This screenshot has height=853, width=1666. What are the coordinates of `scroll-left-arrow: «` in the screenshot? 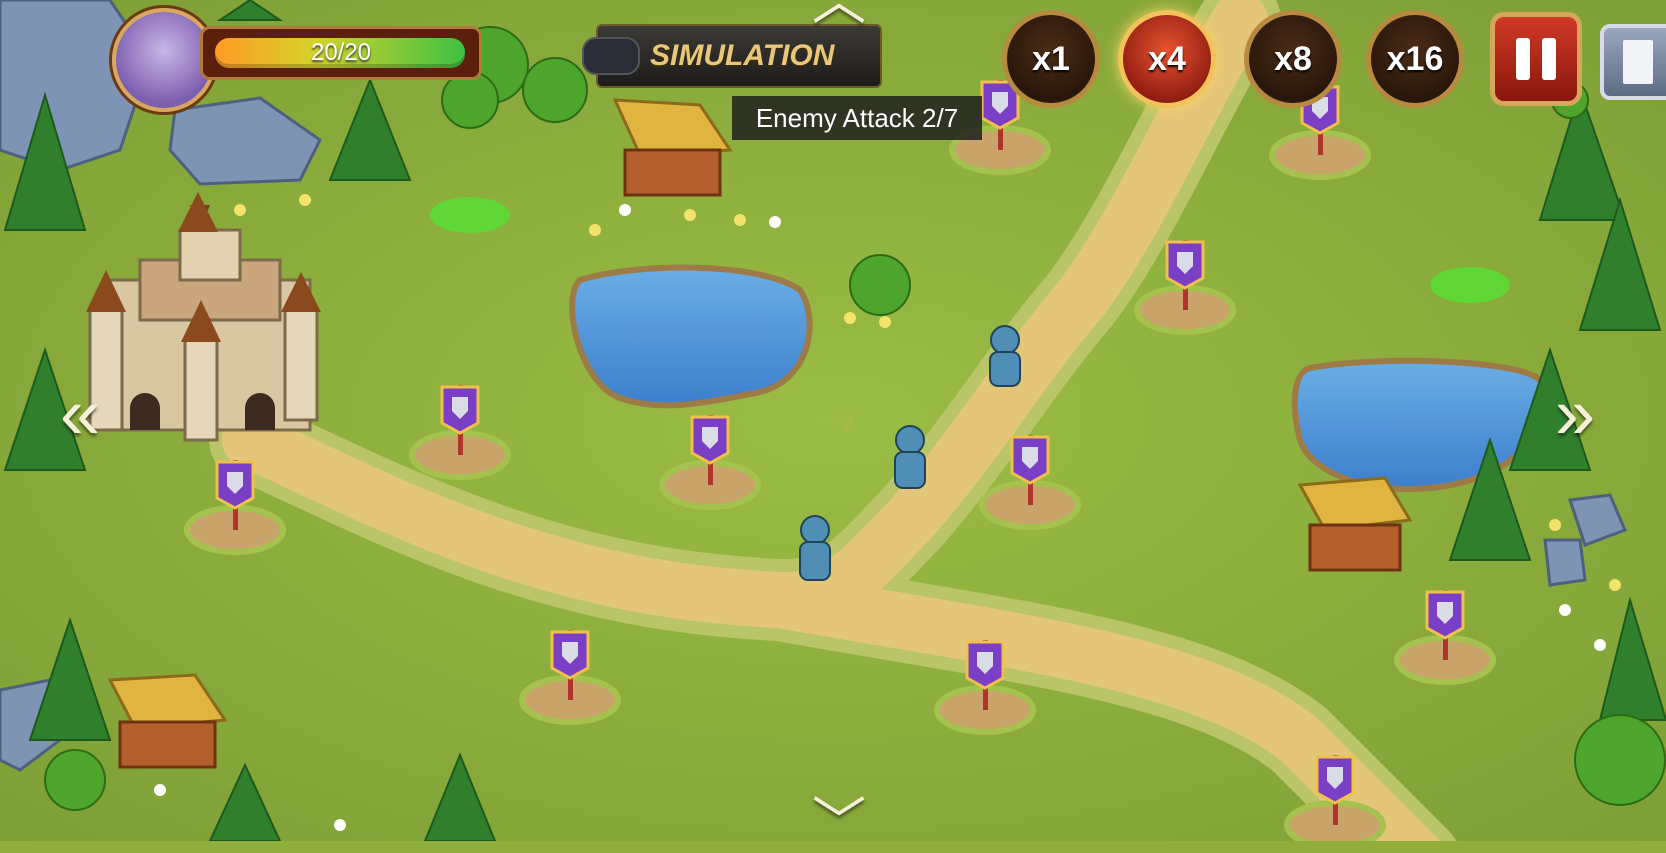 It's located at (80, 414).